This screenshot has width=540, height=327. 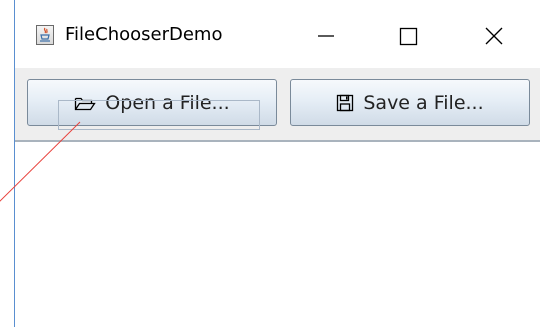 What do you see at coordinates (45, 35) in the screenshot?
I see `java-app-icon` at bounding box center [45, 35].